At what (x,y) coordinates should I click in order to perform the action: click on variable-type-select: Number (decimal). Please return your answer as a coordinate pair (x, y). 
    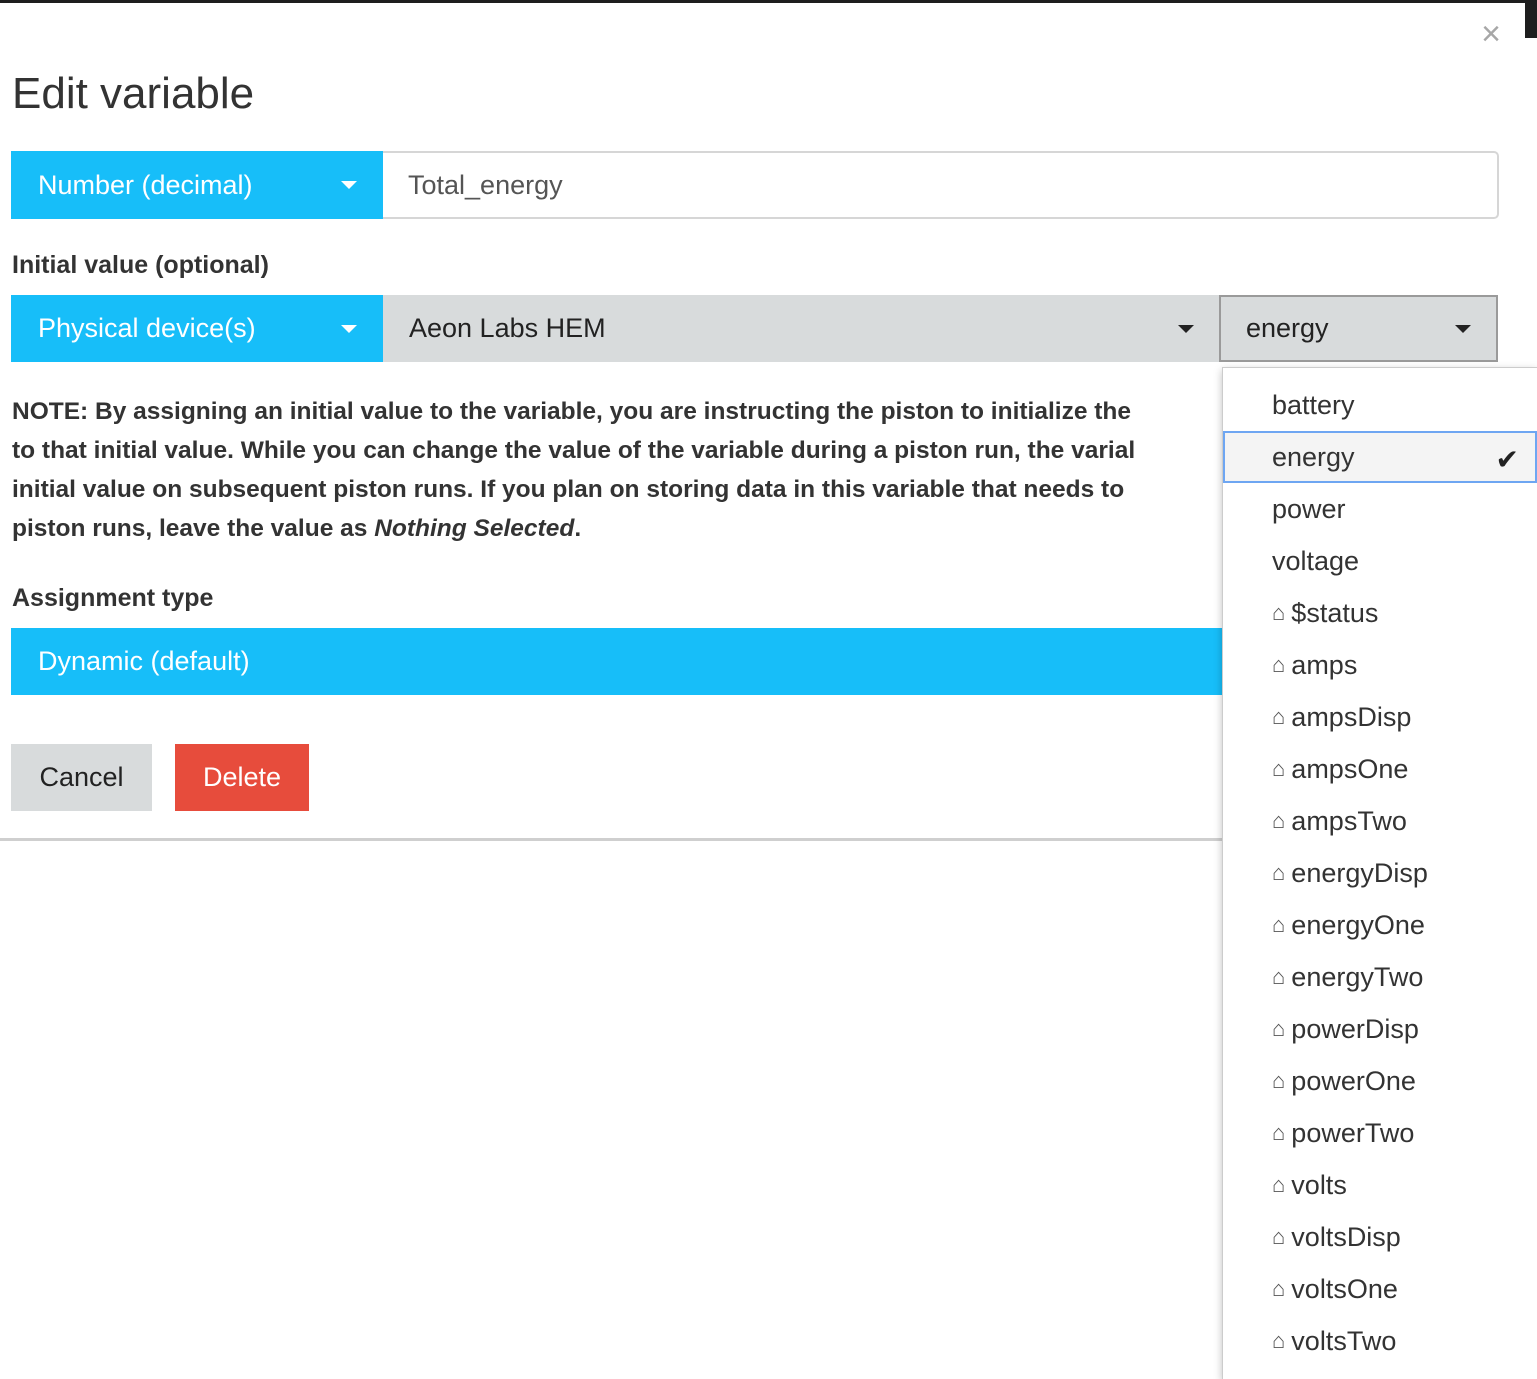
    Looking at the image, I should click on (197, 185).